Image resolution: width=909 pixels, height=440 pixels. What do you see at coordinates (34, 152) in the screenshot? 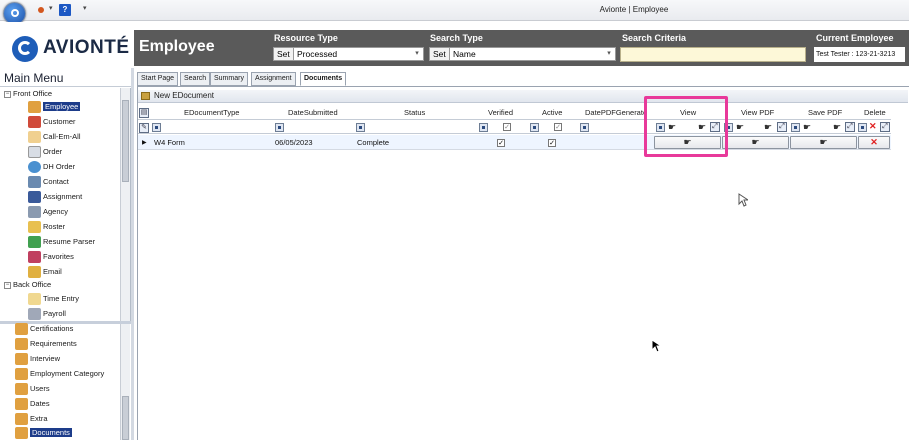
I see `document-icon` at bounding box center [34, 152].